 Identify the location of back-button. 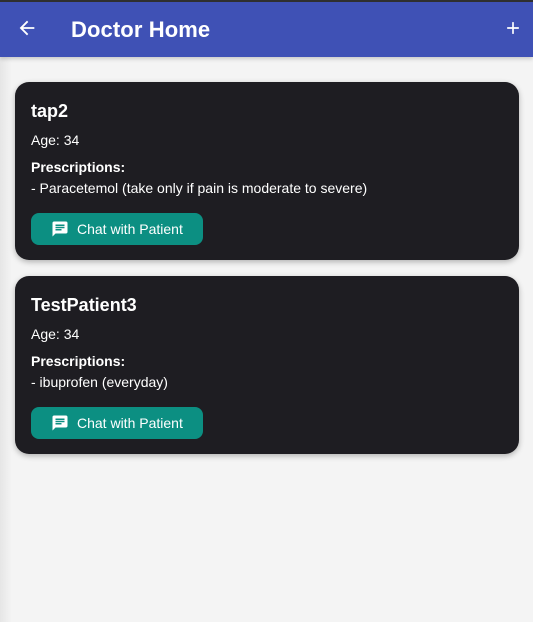
(27, 30).